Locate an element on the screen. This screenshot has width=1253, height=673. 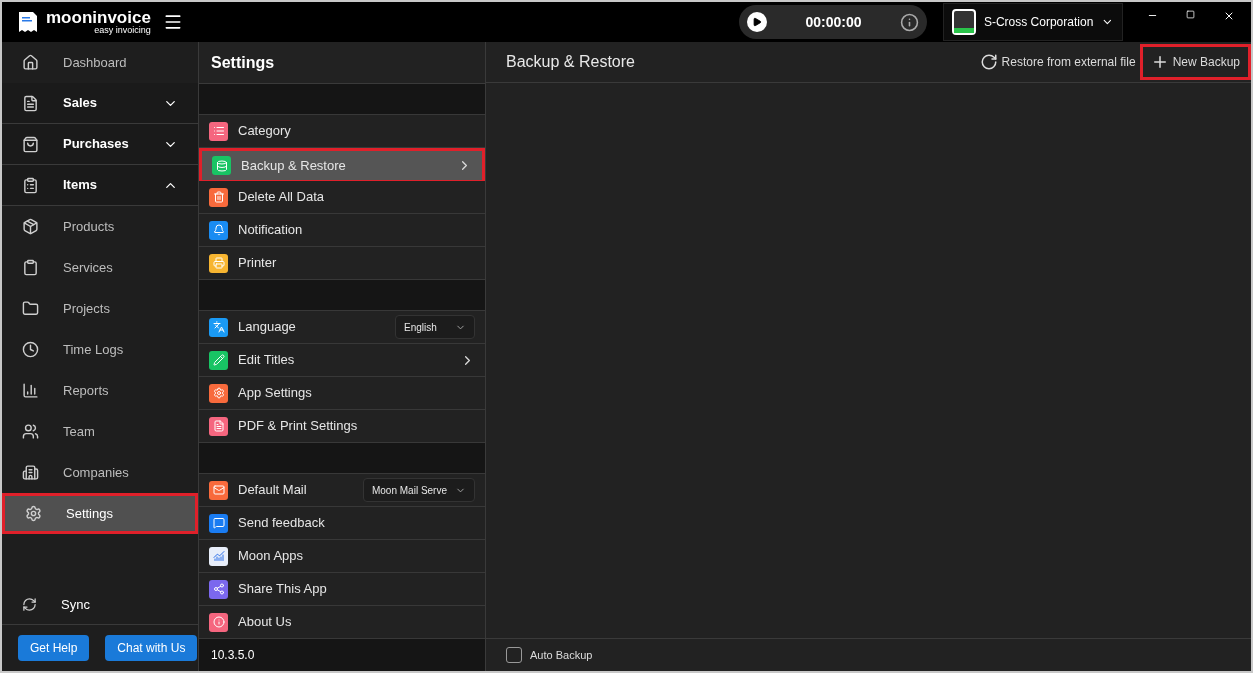
version-text: 10.3.5.0 is located at coordinates (233, 655).